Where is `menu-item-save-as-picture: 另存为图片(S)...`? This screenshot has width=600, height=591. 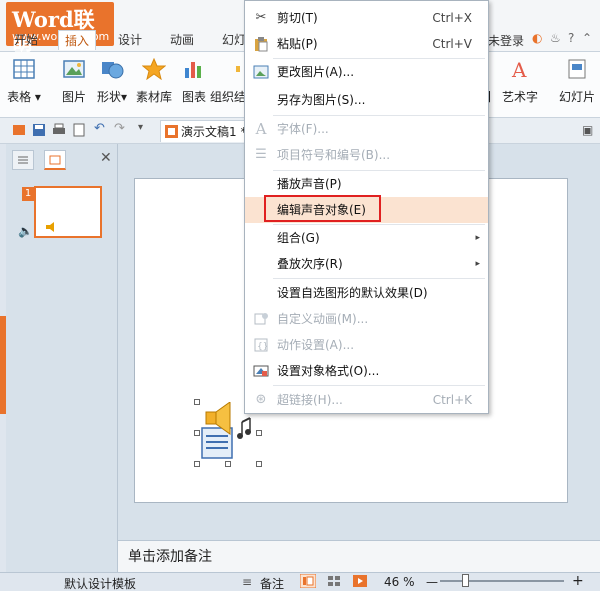 menu-item-save-as-picture: 另存为图片(S)... is located at coordinates (366, 100).